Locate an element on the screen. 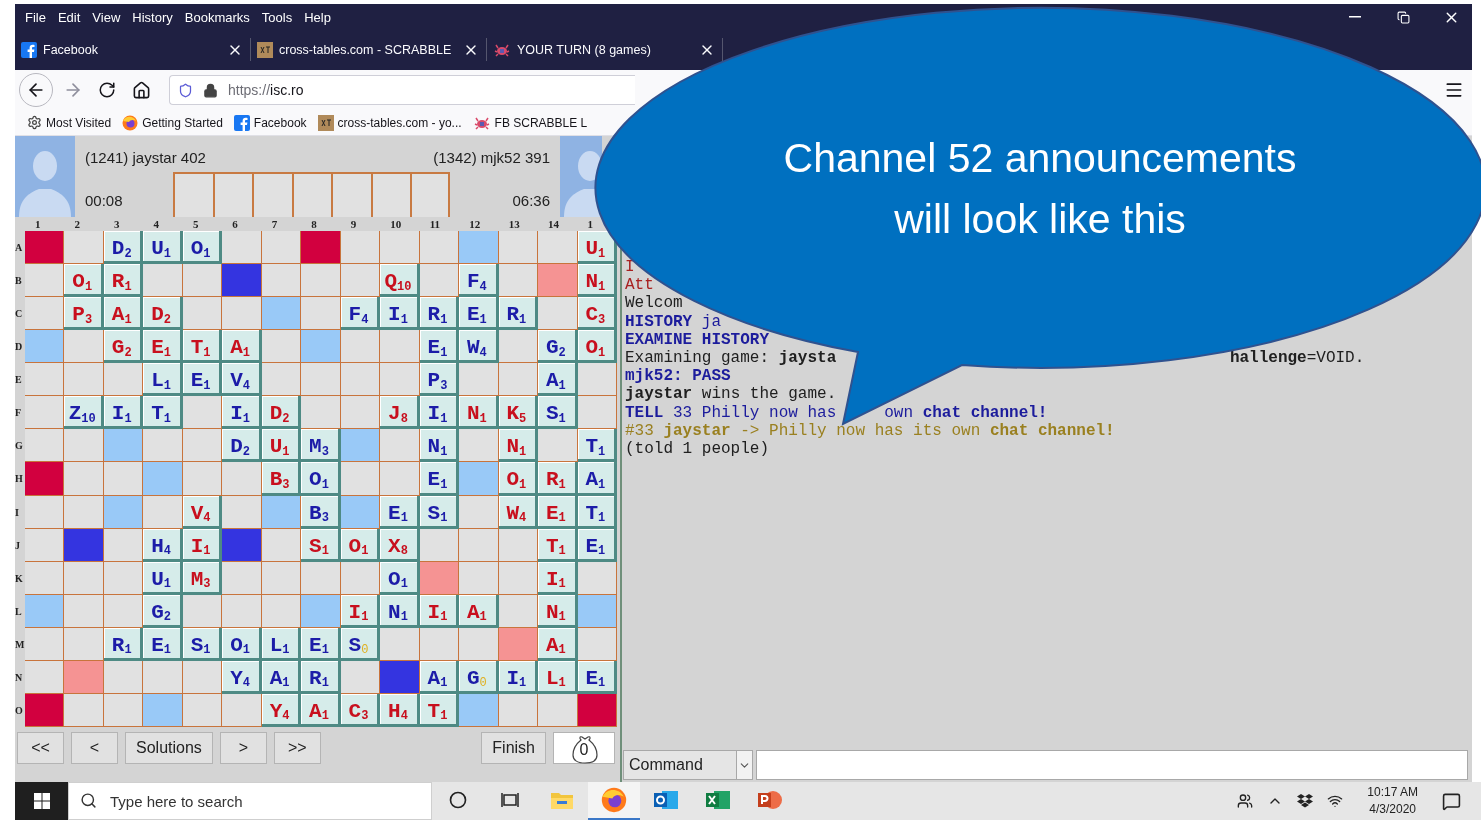 The width and height of the screenshot is (1481, 820). column-label: 10 is located at coordinates (396, 224).